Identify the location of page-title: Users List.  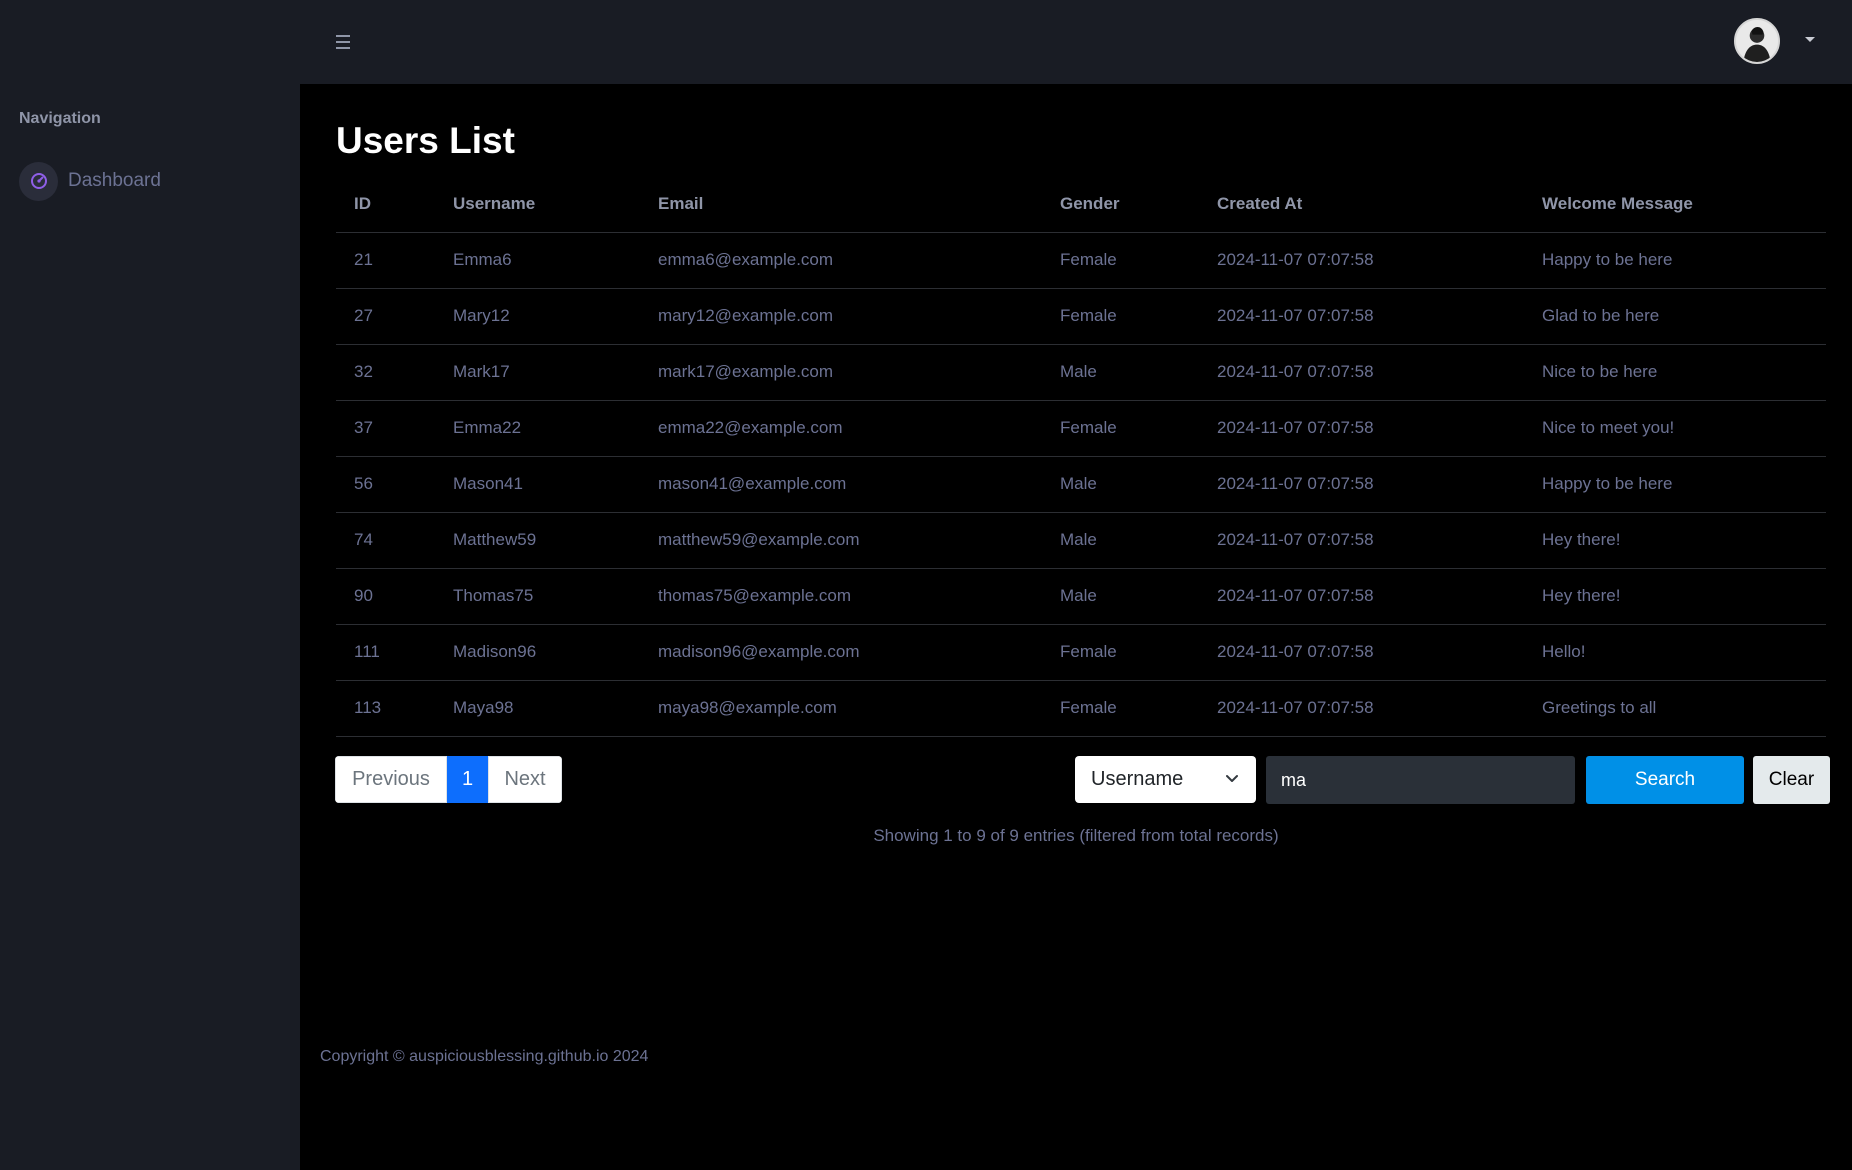
(425, 140).